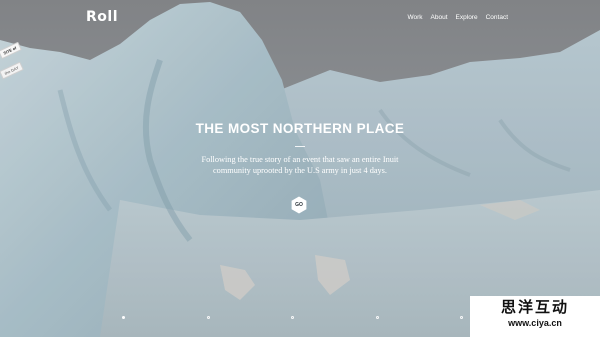 Image resolution: width=600 pixels, height=337 pixels. I want to click on hero-title: THE MOST NORTHERN PLACE, so click(300, 128).